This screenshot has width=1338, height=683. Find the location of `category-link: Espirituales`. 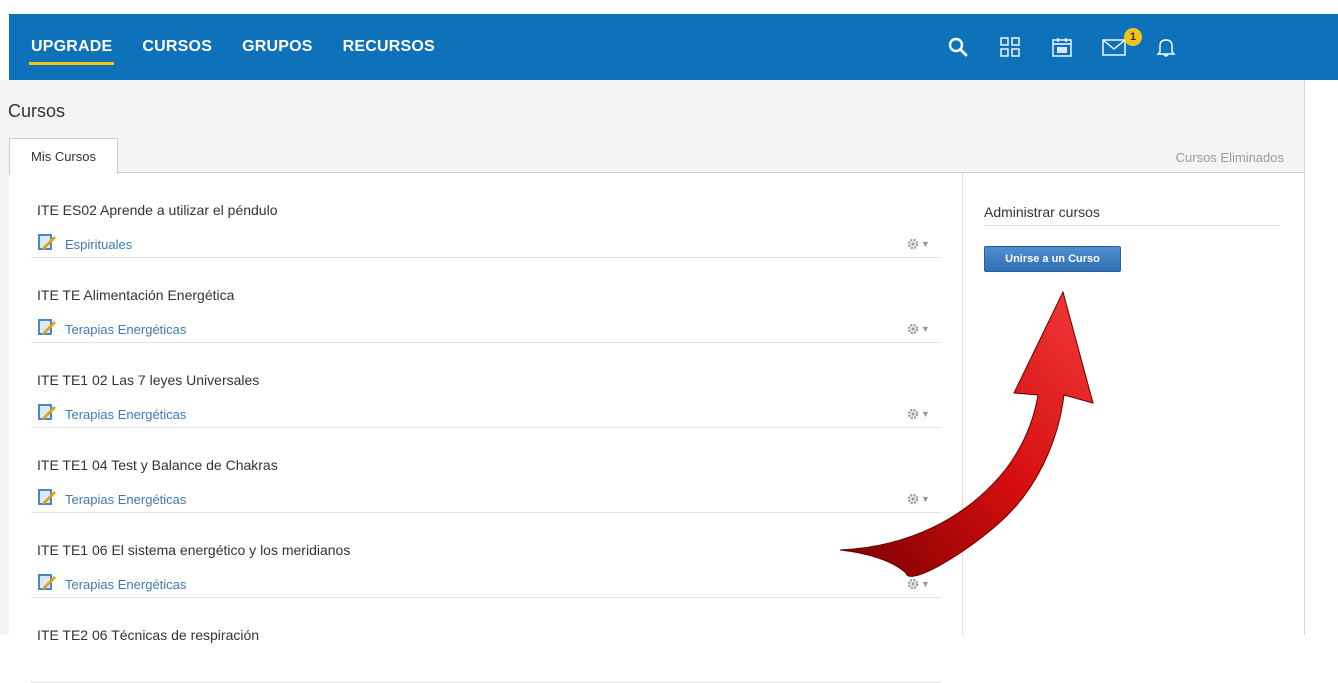

category-link: Espirituales is located at coordinates (98, 244).